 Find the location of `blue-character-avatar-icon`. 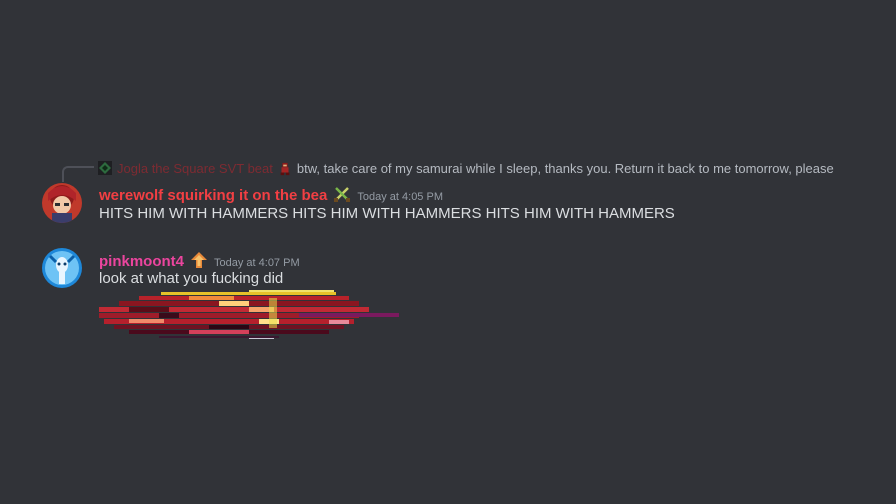

blue-character-avatar-icon is located at coordinates (62, 268).